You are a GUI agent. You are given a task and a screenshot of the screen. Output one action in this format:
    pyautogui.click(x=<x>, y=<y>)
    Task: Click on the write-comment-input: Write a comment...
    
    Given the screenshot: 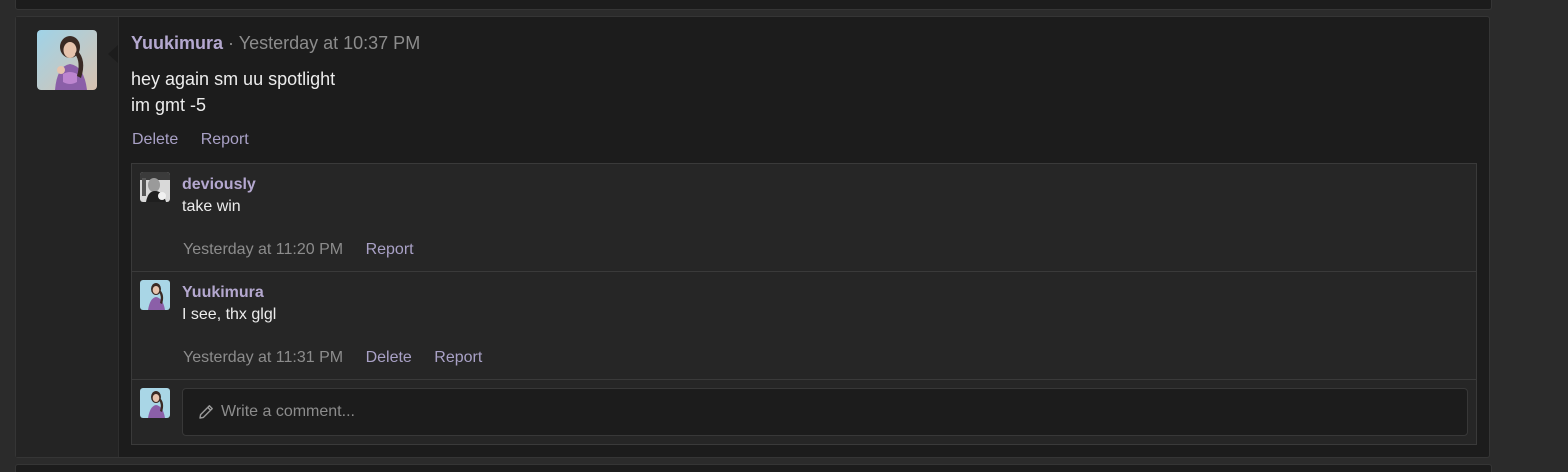 What is the action you would take?
    pyautogui.click(x=825, y=412)
    